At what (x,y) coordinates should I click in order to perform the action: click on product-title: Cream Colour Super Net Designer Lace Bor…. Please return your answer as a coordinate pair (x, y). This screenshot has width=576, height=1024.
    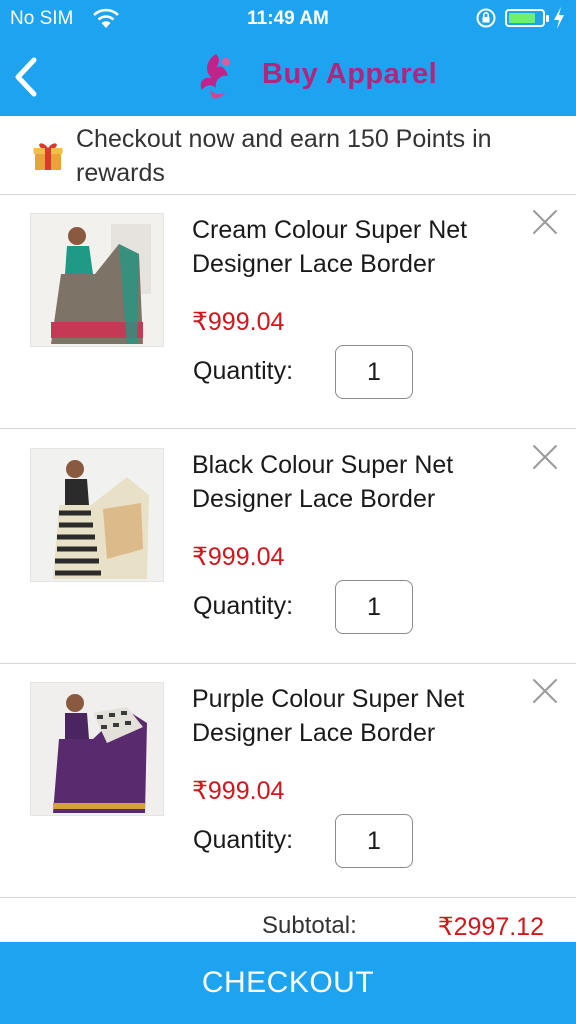
    Looking at the image, I should click on (357, 247).